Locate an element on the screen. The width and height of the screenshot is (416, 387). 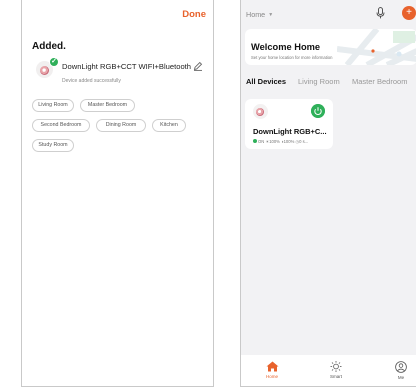
tab-master-bedroom: Master Bedroom is located at coordinates (379, 81).